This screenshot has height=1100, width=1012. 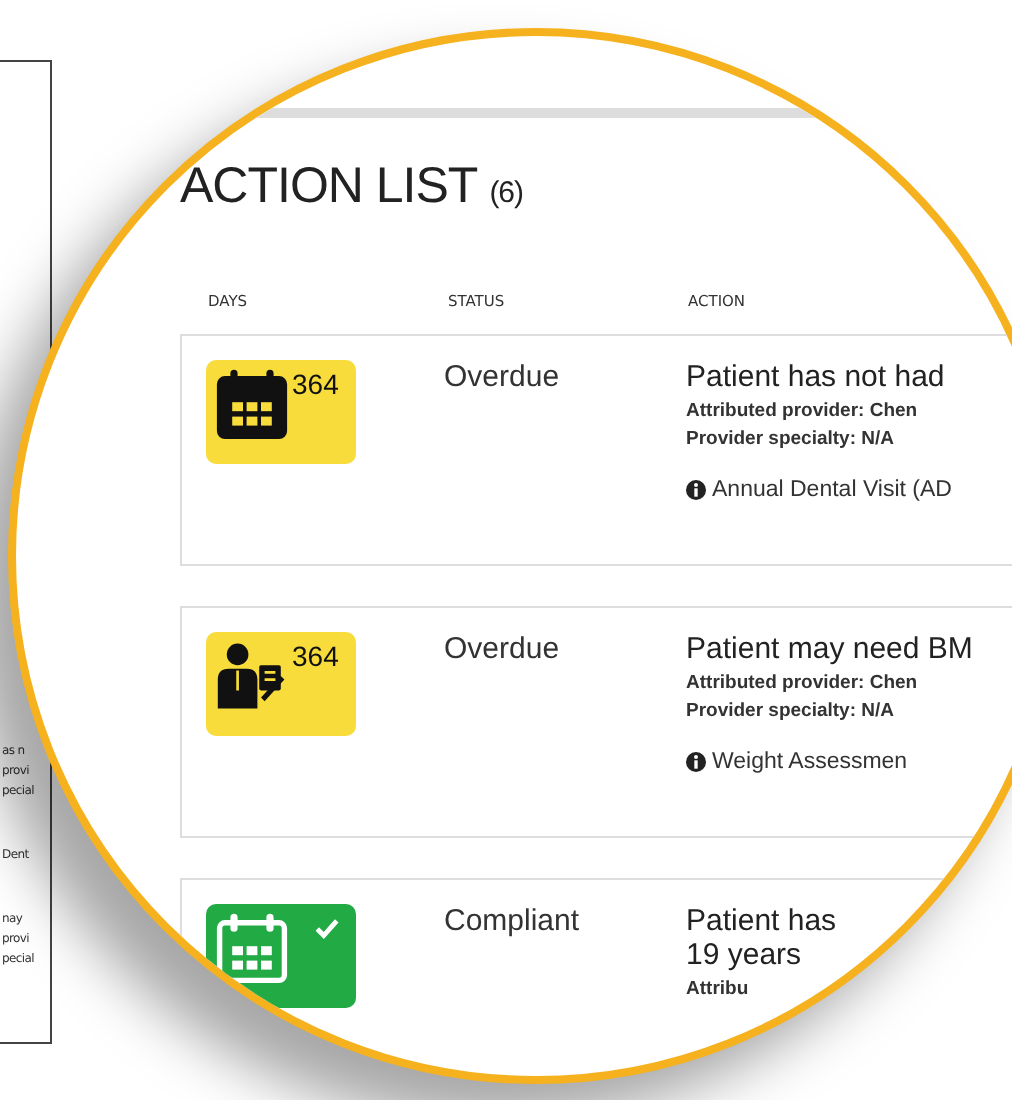 I want to click on action-title: 19 years, so click(x=744, y=955).